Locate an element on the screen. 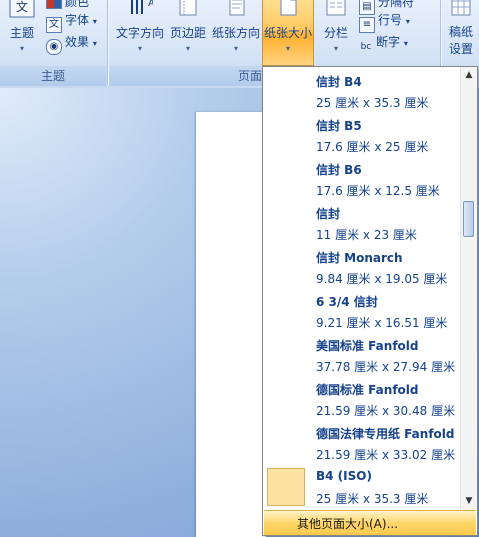 Image resolution: width=479 pixels, height=537 pixels. paper-size-item: 信封 B4 25 厘米 x 35.3 厘米 is located at coordinates (362, 91).